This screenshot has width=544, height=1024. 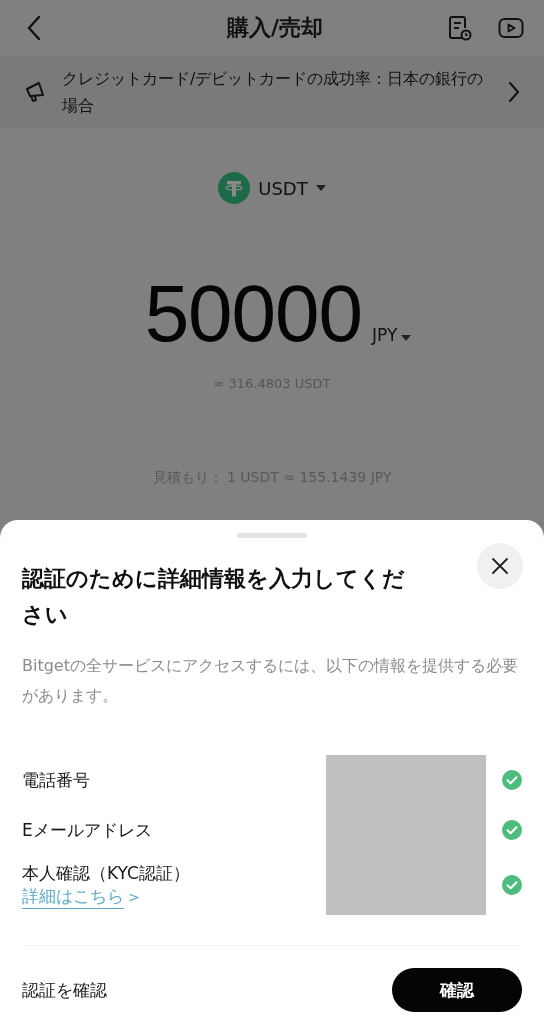 What do you see at coordinates (34, 28) in the screenshot?
I see `back-icon` at bounding box center [34, 28].